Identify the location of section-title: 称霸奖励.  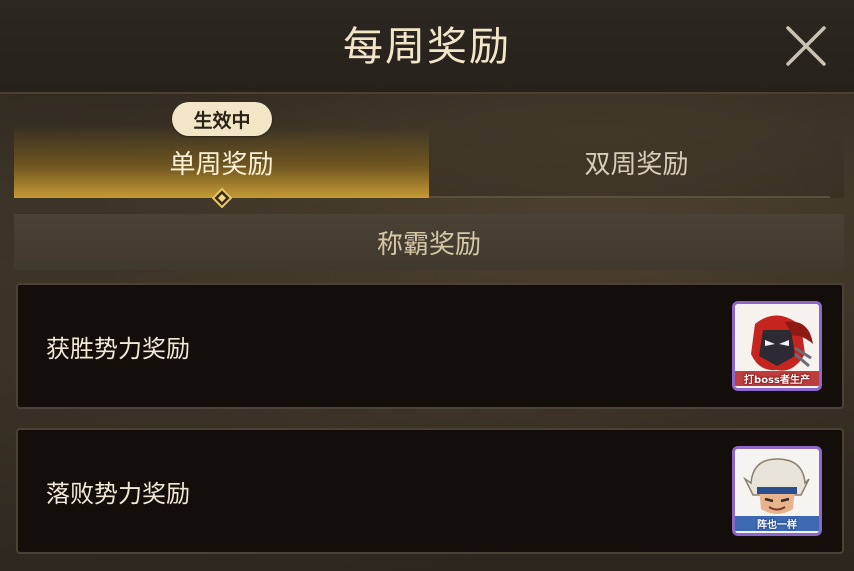
(428, 244).